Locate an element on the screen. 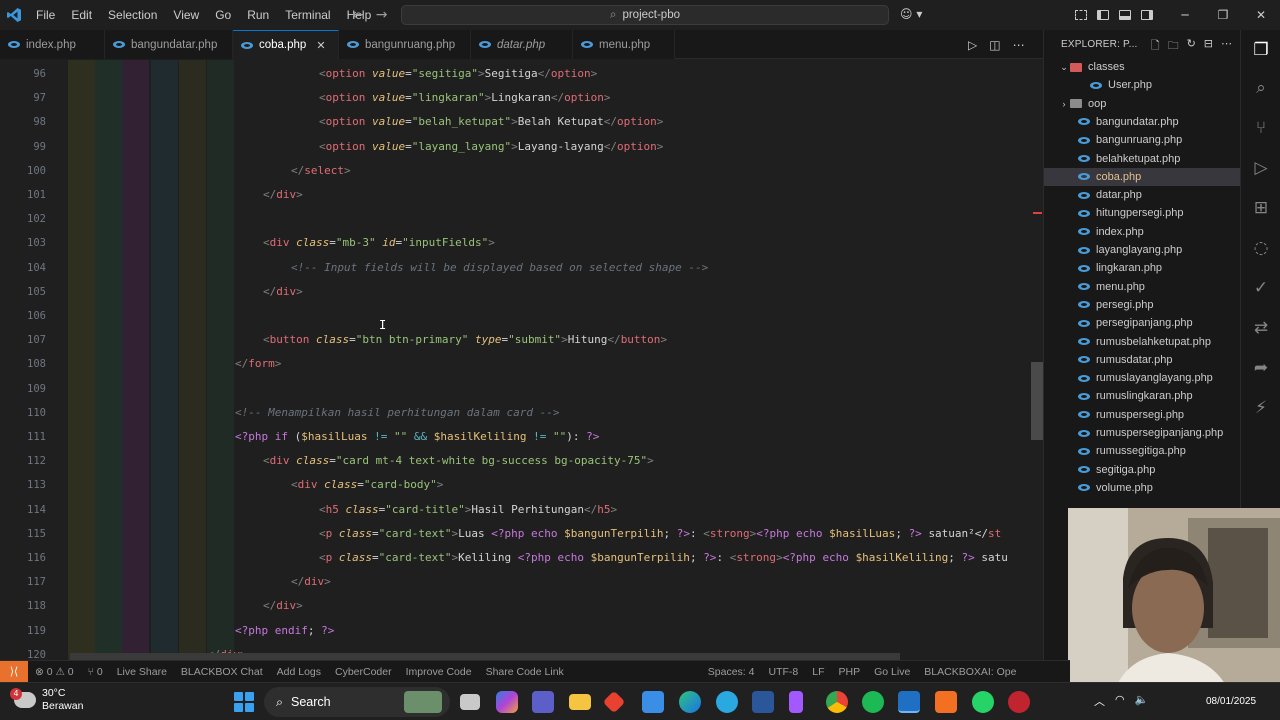 This screenshot has width=1280, height=720. toggle-panel-icon is located at coordinates (1125, 15).